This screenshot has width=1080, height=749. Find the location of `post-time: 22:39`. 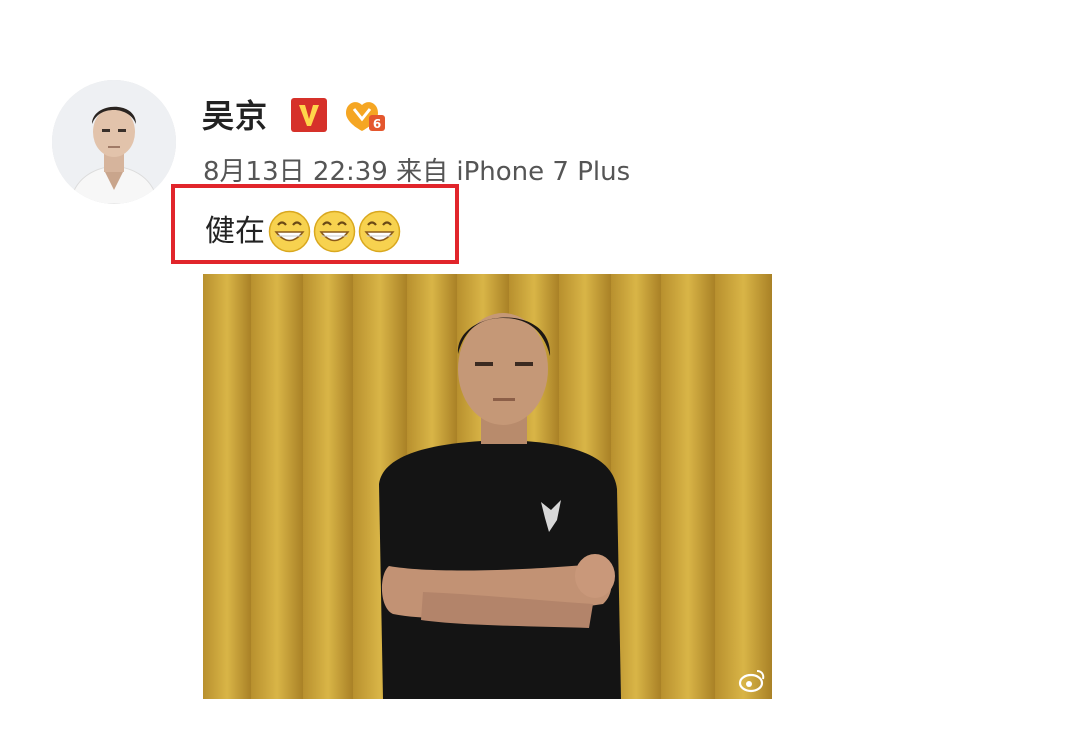

post-time: 22:39 is located at coordinates (350, 172).